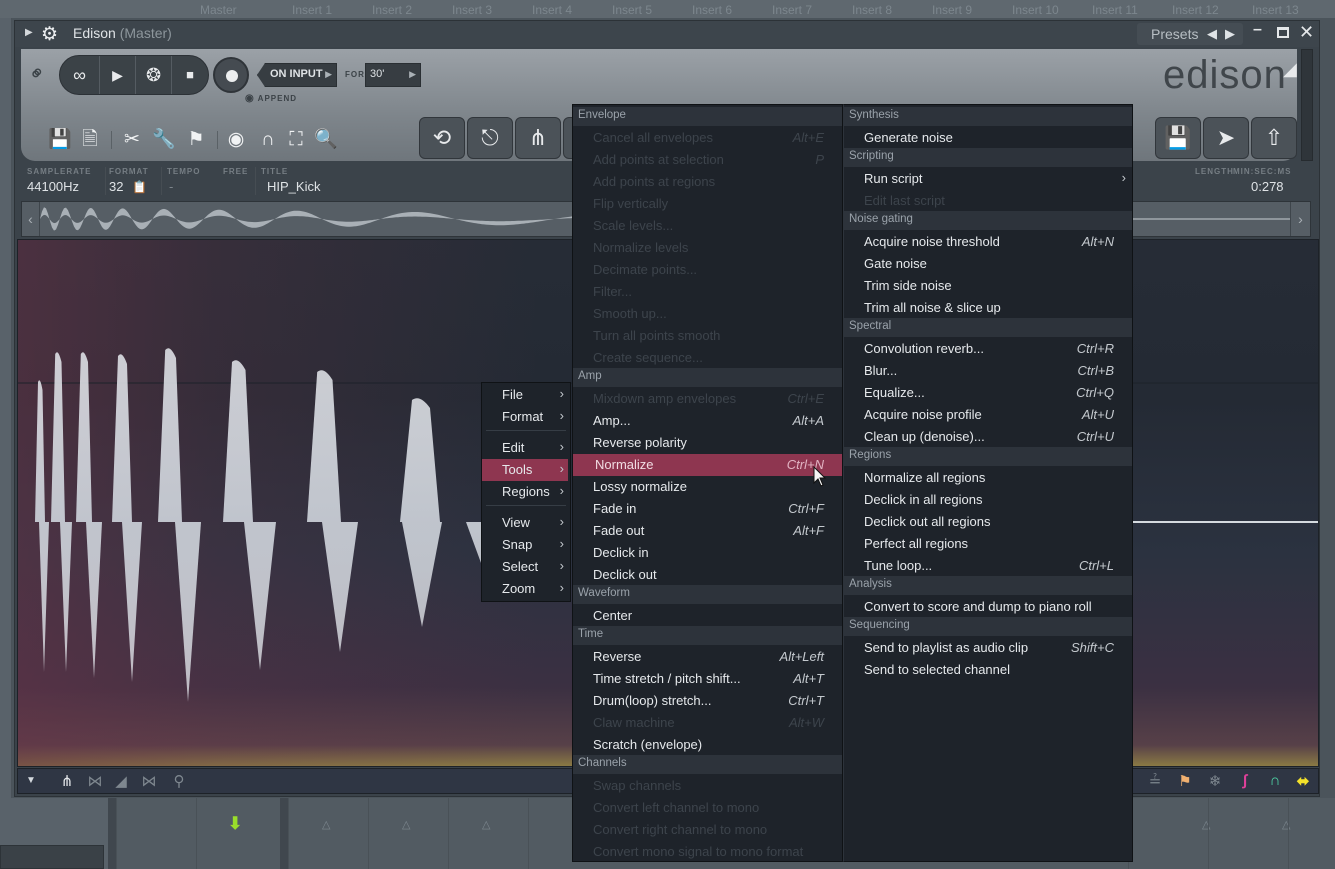 The image size is (1335, 869). What do you see at coordinates (667, 34) in the screenshot?
I see `title-bar: ▶ ⚙ Edison (Master) Presets ◀ ▶ – ✕` at bounding box center [667, 34].